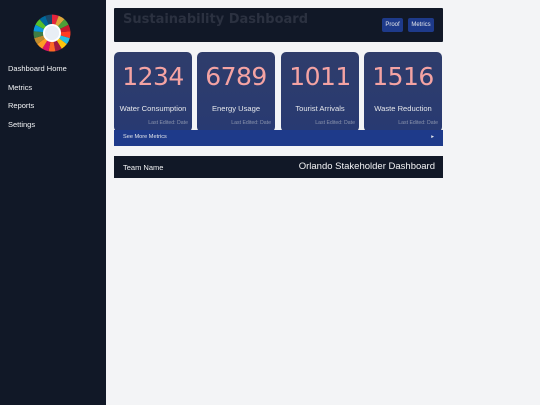 The width and height of the screenshot is (540, 405). What do you see at coordinates (52, 33) in the screenshot?
I see `sdg-color-wheel-icon` at bounding box center [52, 33].